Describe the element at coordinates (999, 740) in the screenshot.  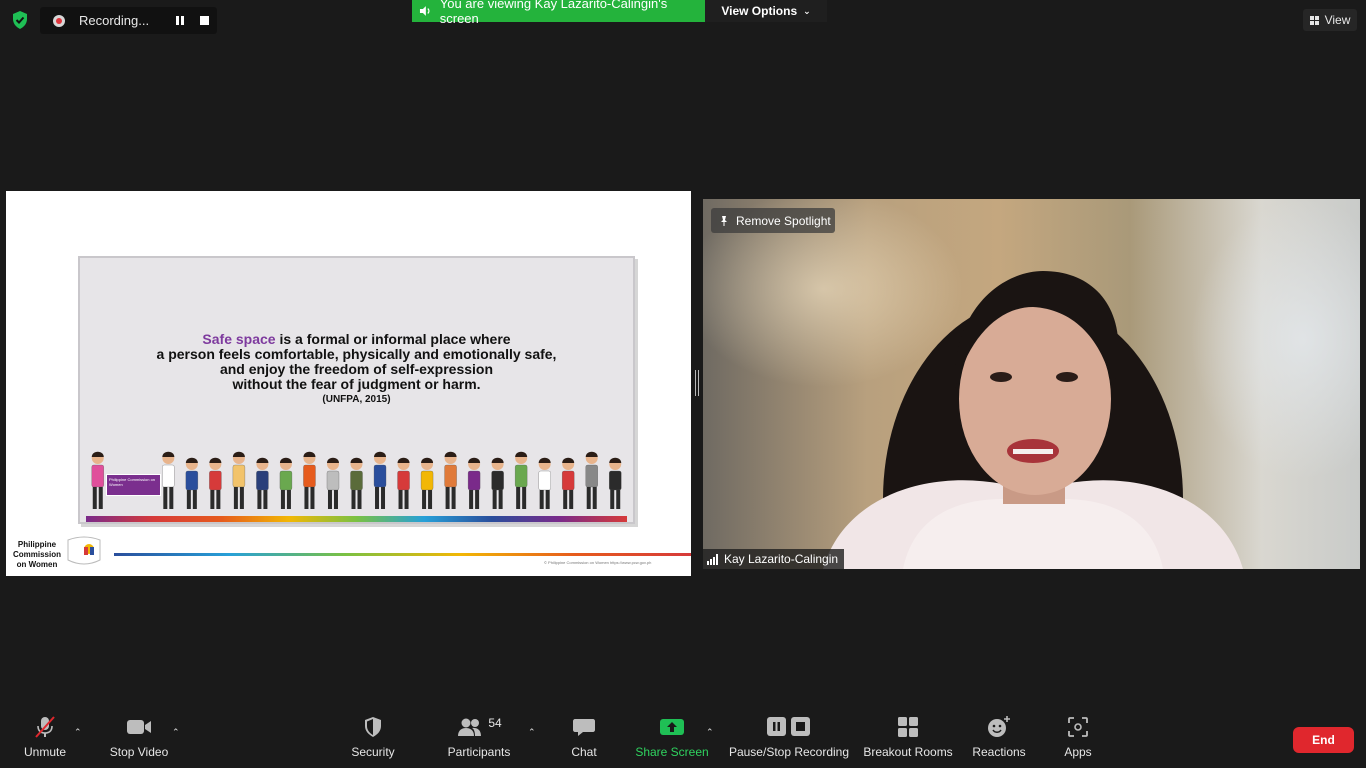
I see `reactions-button: Reactions` at that location.